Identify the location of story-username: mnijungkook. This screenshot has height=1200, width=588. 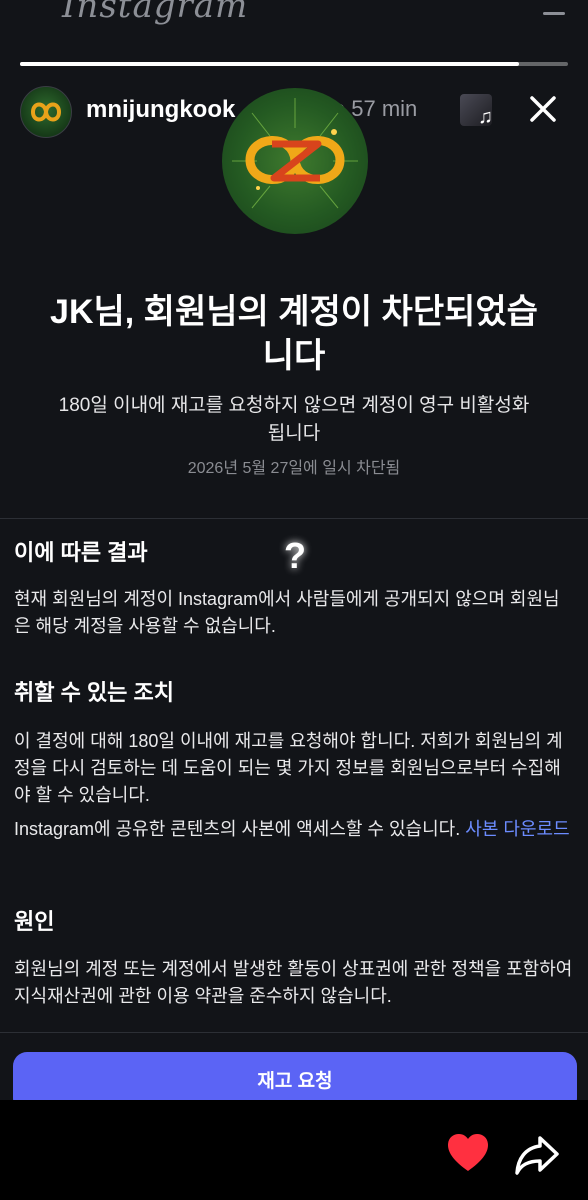
(160, 110).